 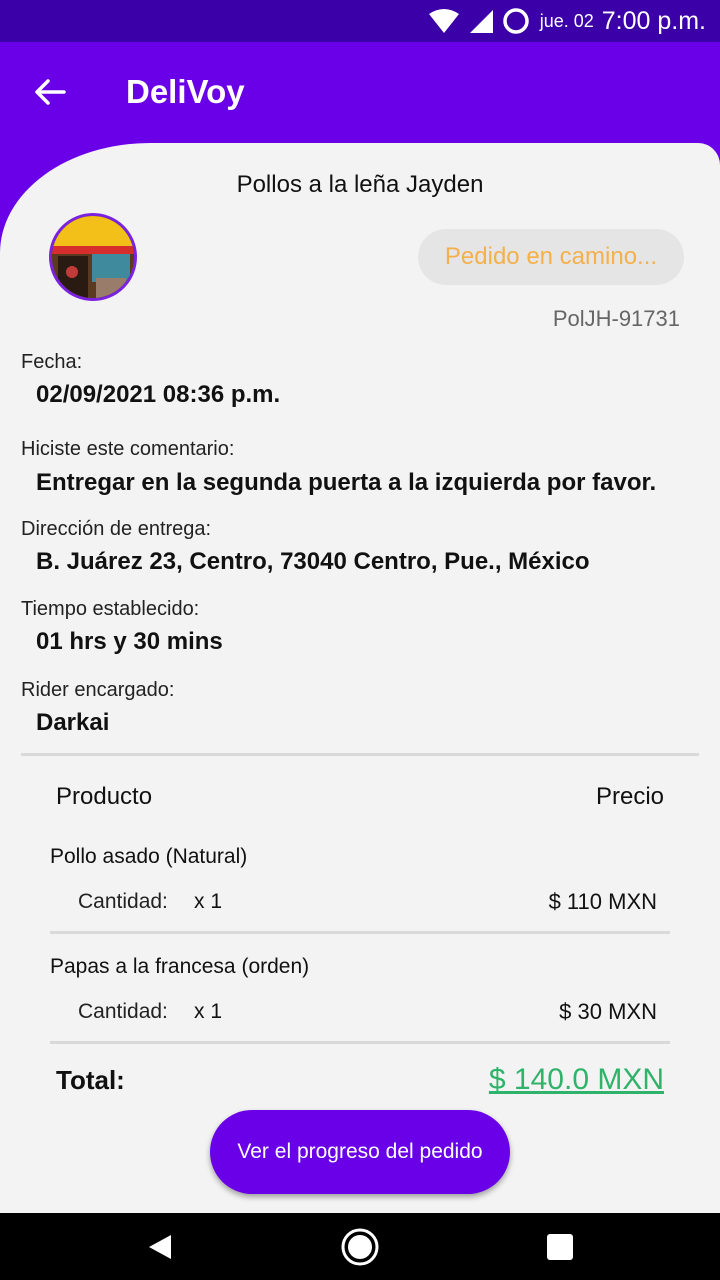 What do you see at coordinates (110, 609) in the screenshot?
I see `time-label: Tiempo establecido:` at bounding box center [110, 609].